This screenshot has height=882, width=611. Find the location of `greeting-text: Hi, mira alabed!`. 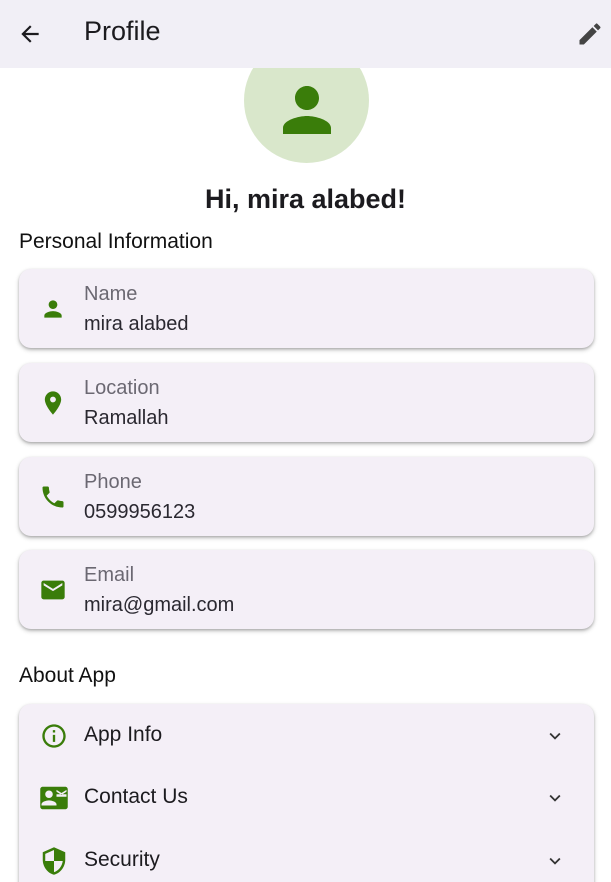

greeting-text: Hi, mira alabed! is located at coordinates (305, 199).